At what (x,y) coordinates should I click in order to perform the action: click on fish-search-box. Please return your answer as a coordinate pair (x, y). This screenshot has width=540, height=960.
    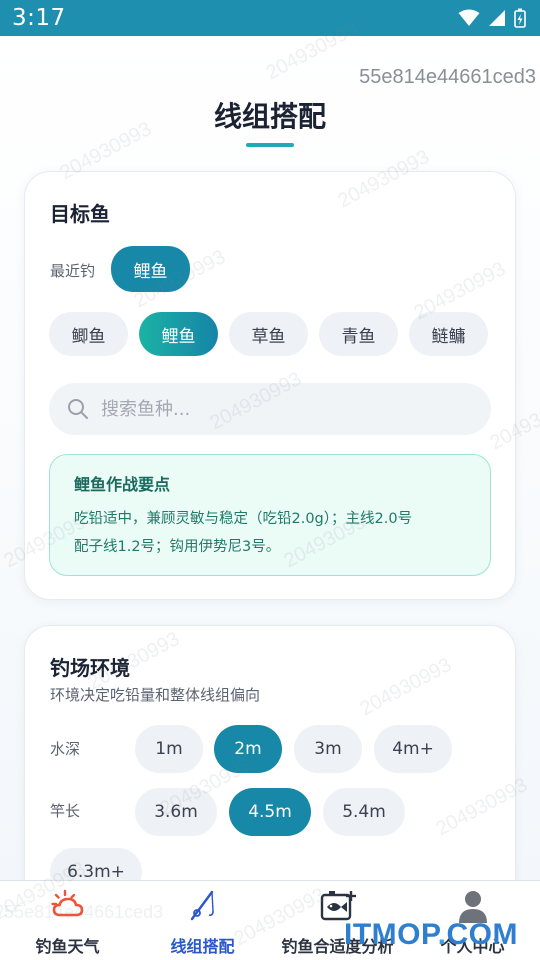
    Looking at the image, I should click on (270, 409).